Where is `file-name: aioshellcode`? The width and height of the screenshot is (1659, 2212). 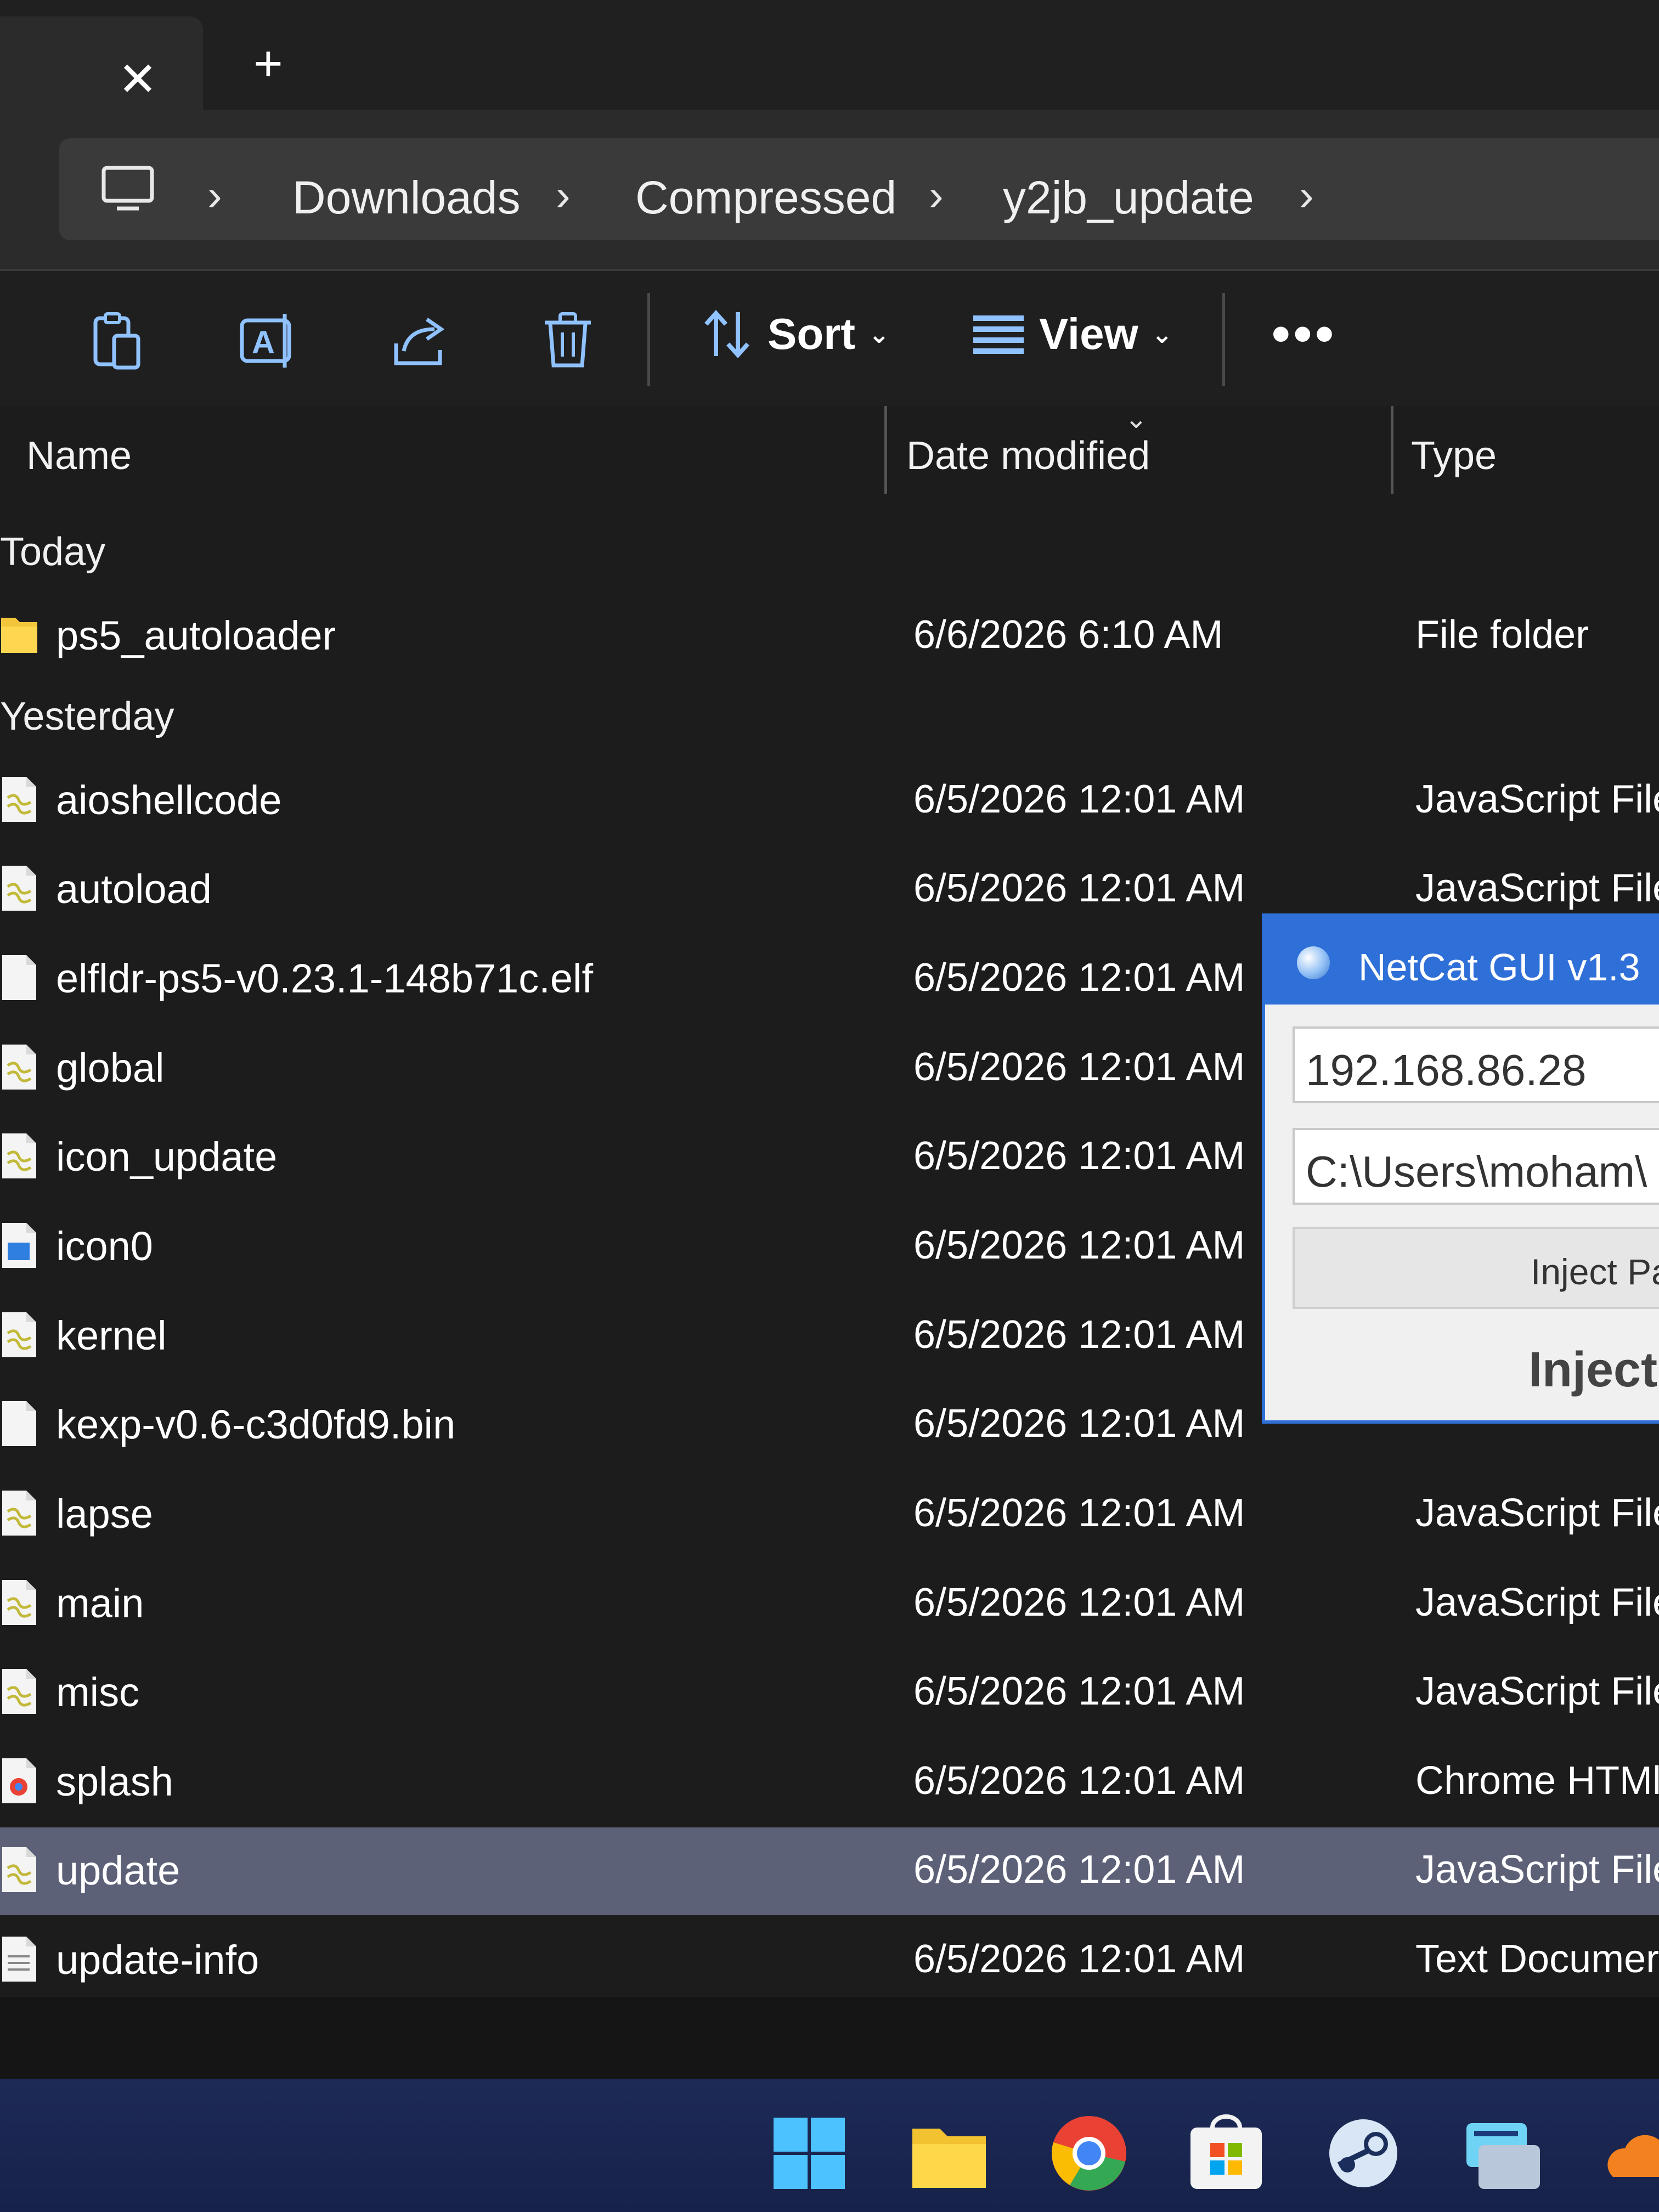 file-name: aioshellcode is located at coordinates (169, 800).